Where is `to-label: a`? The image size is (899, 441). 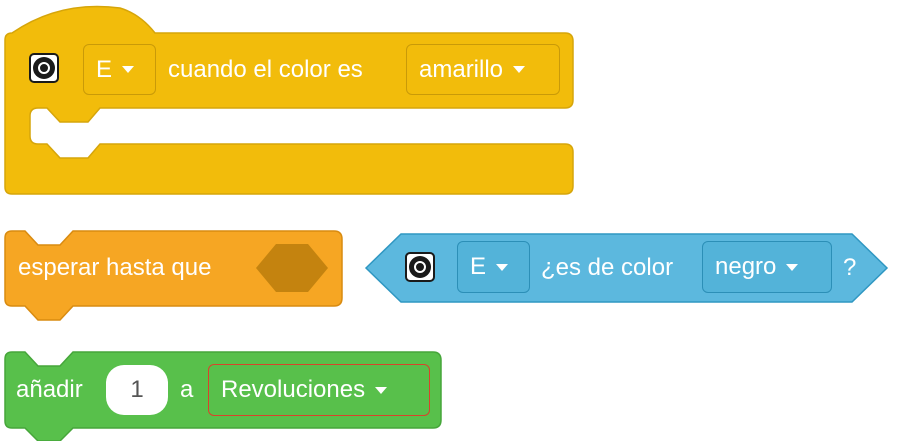 to-label: a is located at coordinates (187, 389).